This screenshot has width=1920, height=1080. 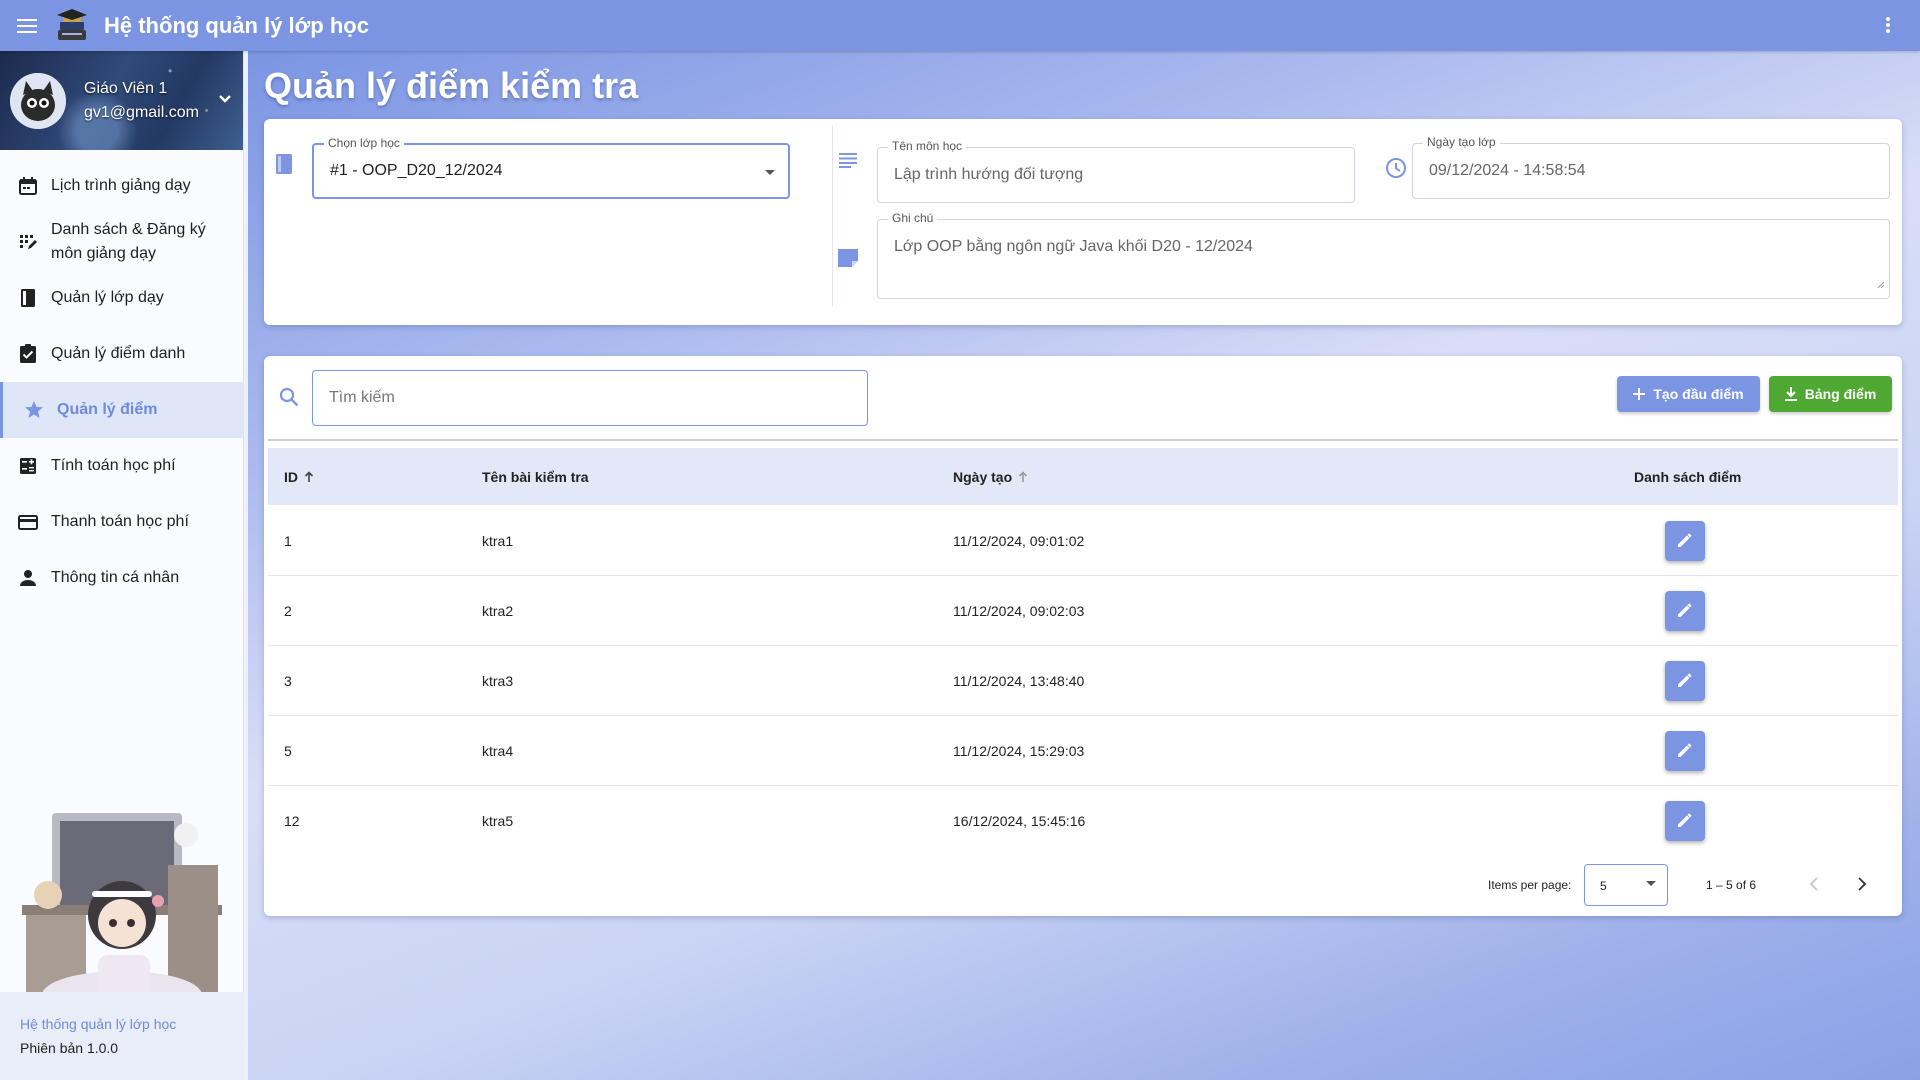 What do you see at coordinates (27, 25) in the screenshot?
I see `menu-icon` at bounding box center [27, 25].